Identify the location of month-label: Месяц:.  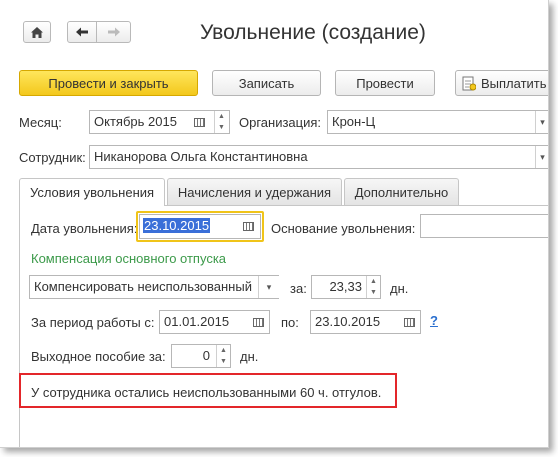
(40, 122).